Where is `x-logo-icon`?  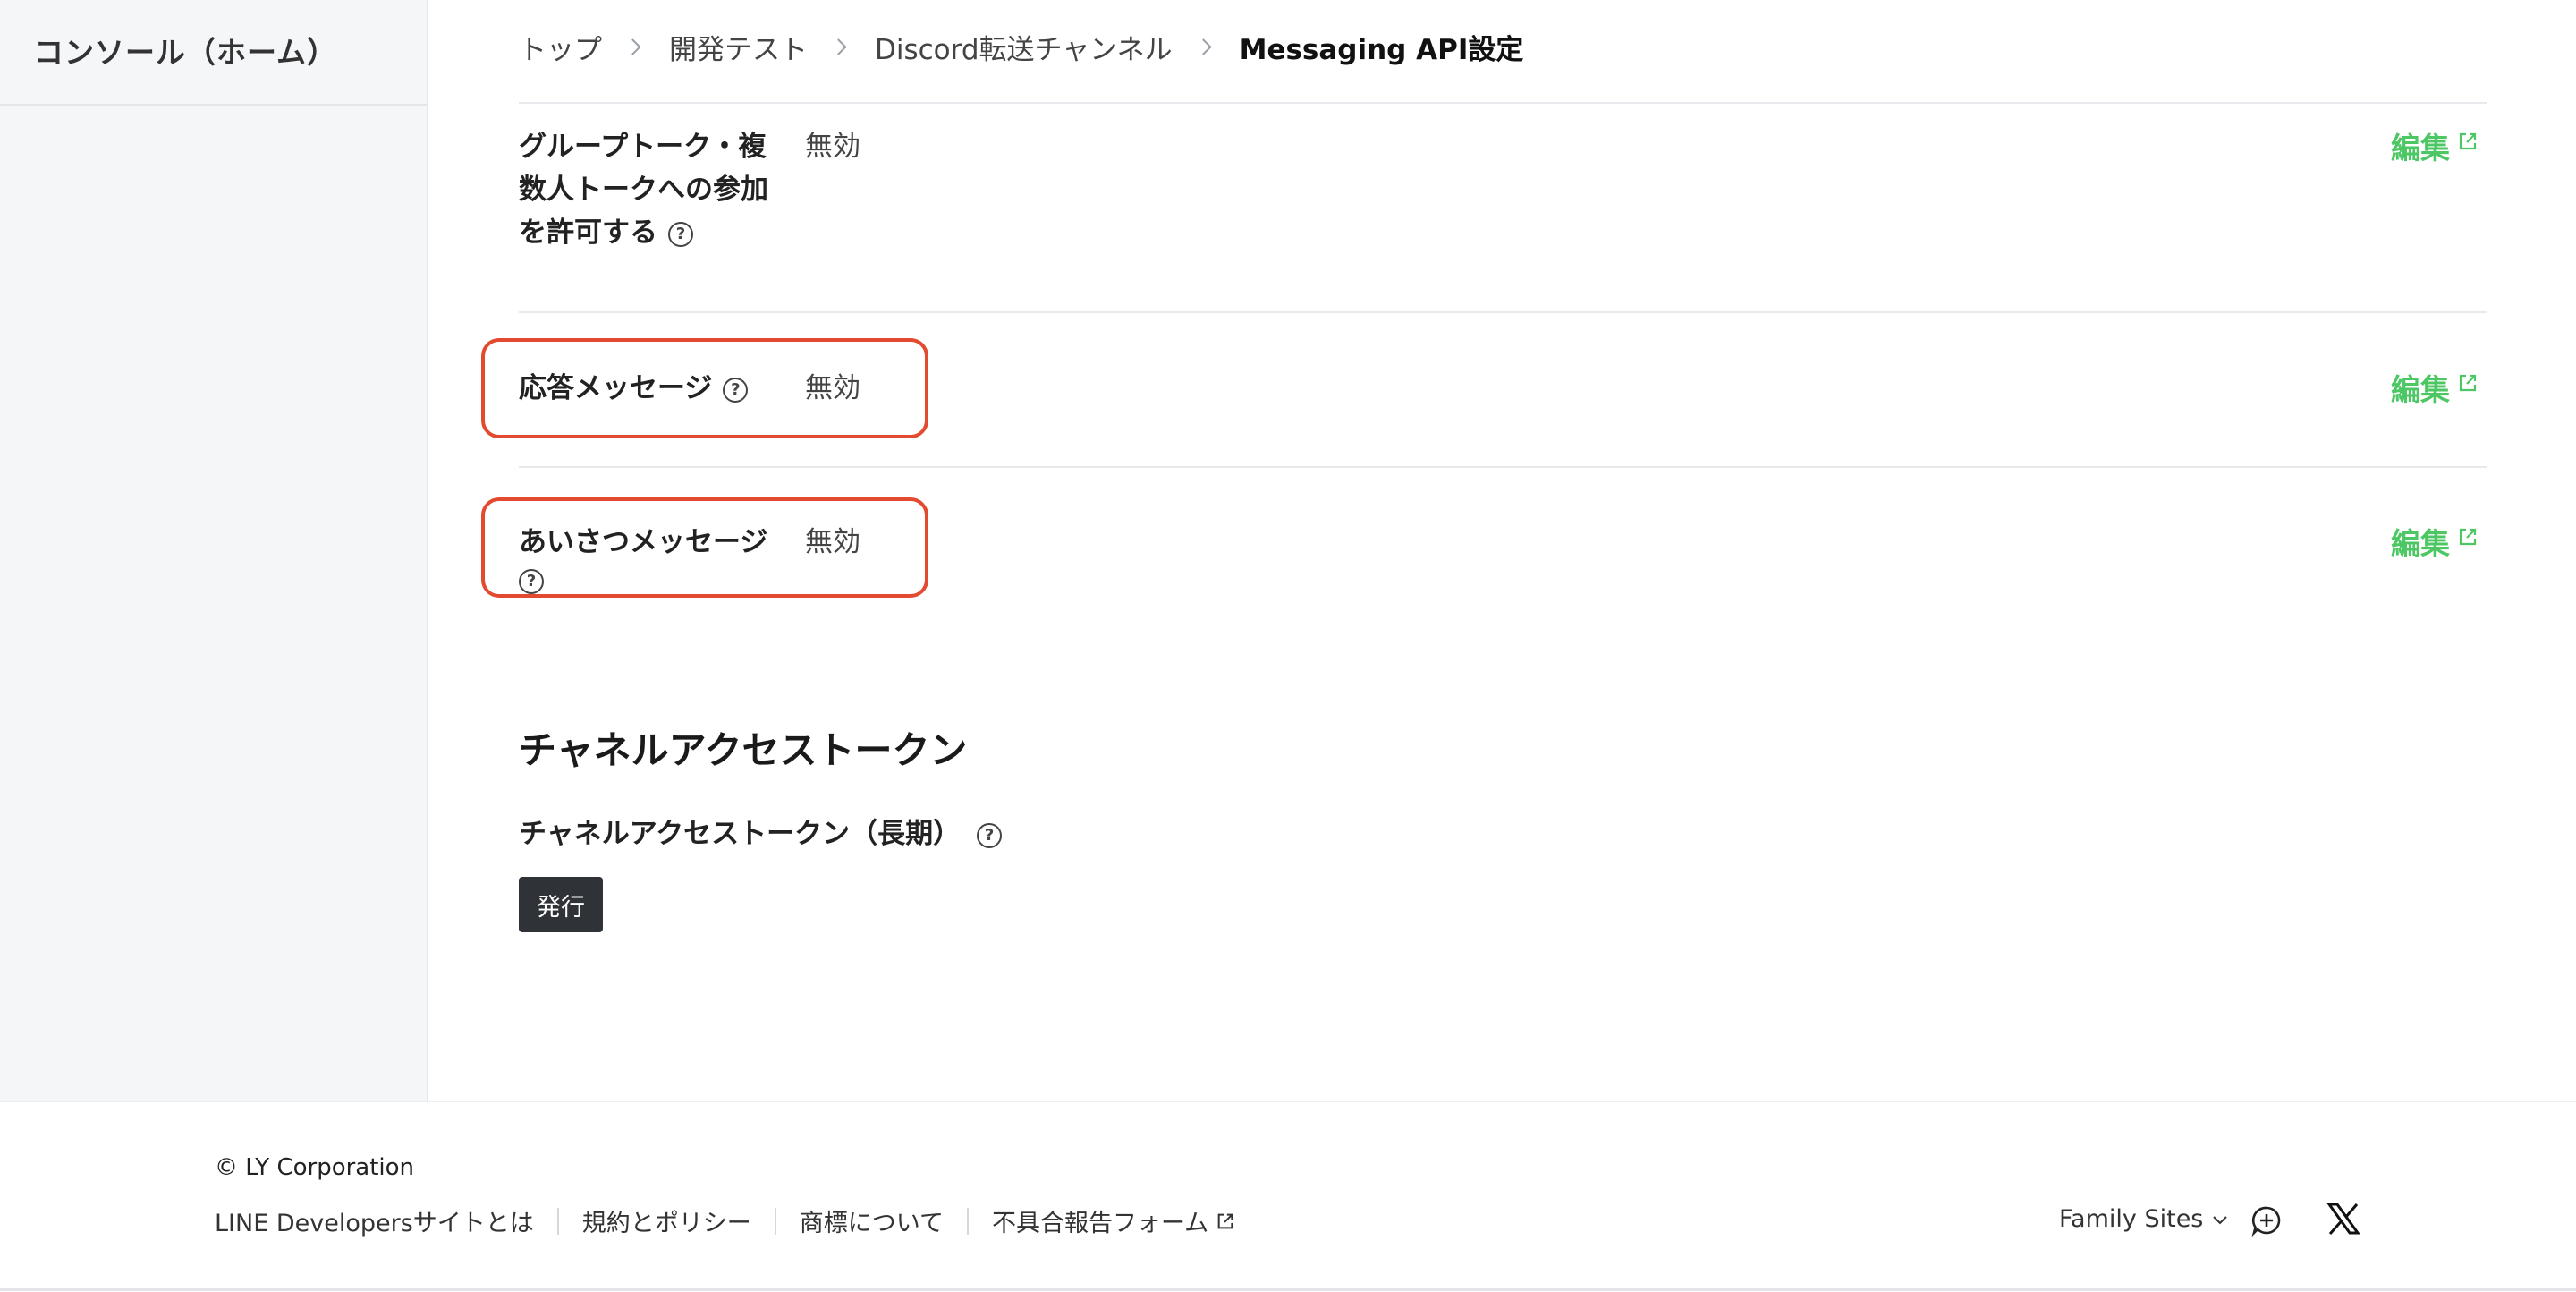 x-logo-icon is located at coordinates (2343, 1219).